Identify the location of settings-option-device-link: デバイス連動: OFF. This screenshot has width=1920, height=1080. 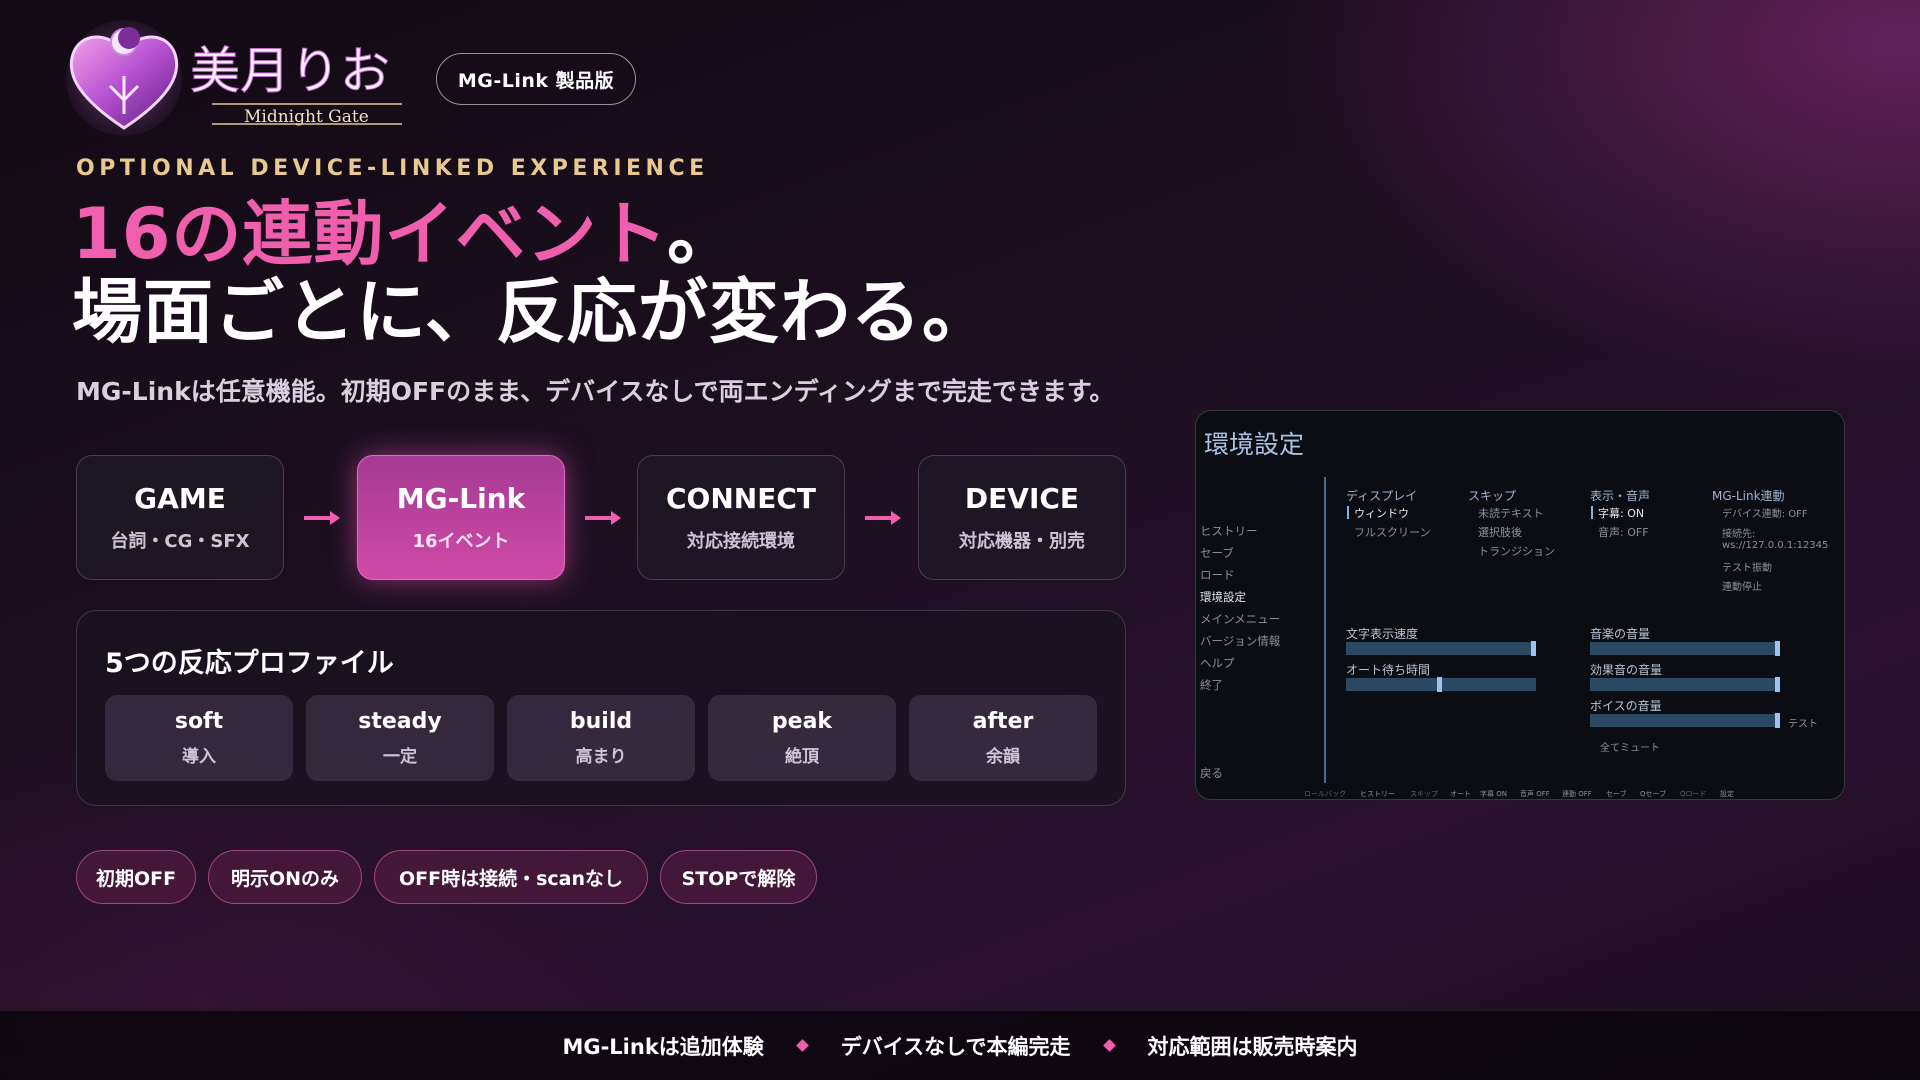
(1765, 512).